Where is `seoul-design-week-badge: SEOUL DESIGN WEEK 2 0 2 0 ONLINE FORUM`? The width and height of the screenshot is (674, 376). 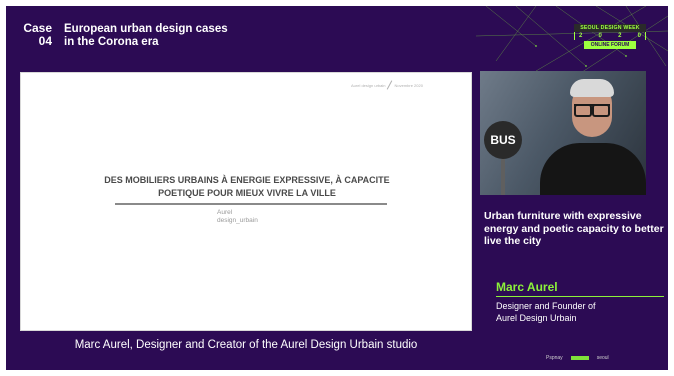
seoul-design-week-badge: SEOUL DESIGN WEEK 2 0 2 0 ONLINE FORUM is located at coordinates (610, 36).